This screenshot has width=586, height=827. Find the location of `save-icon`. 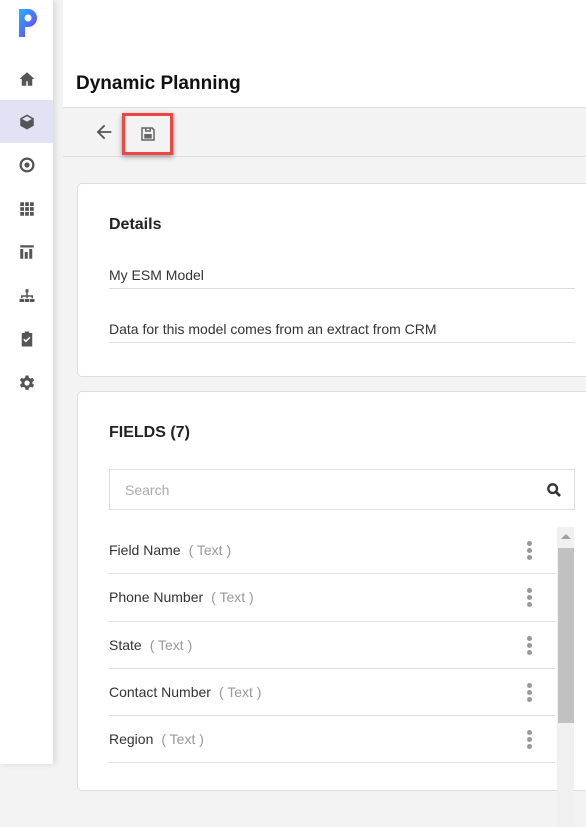

save-icon is located at coordinates (147, 134).